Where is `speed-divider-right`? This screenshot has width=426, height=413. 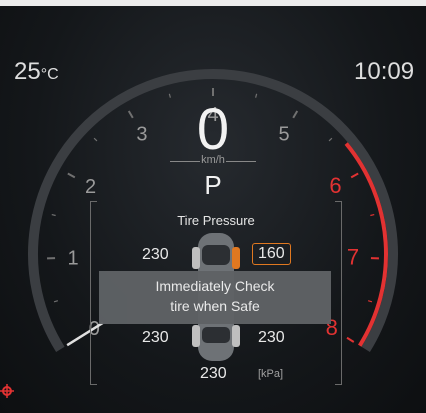 speed-divider-right is located at coordinates (241, 161).